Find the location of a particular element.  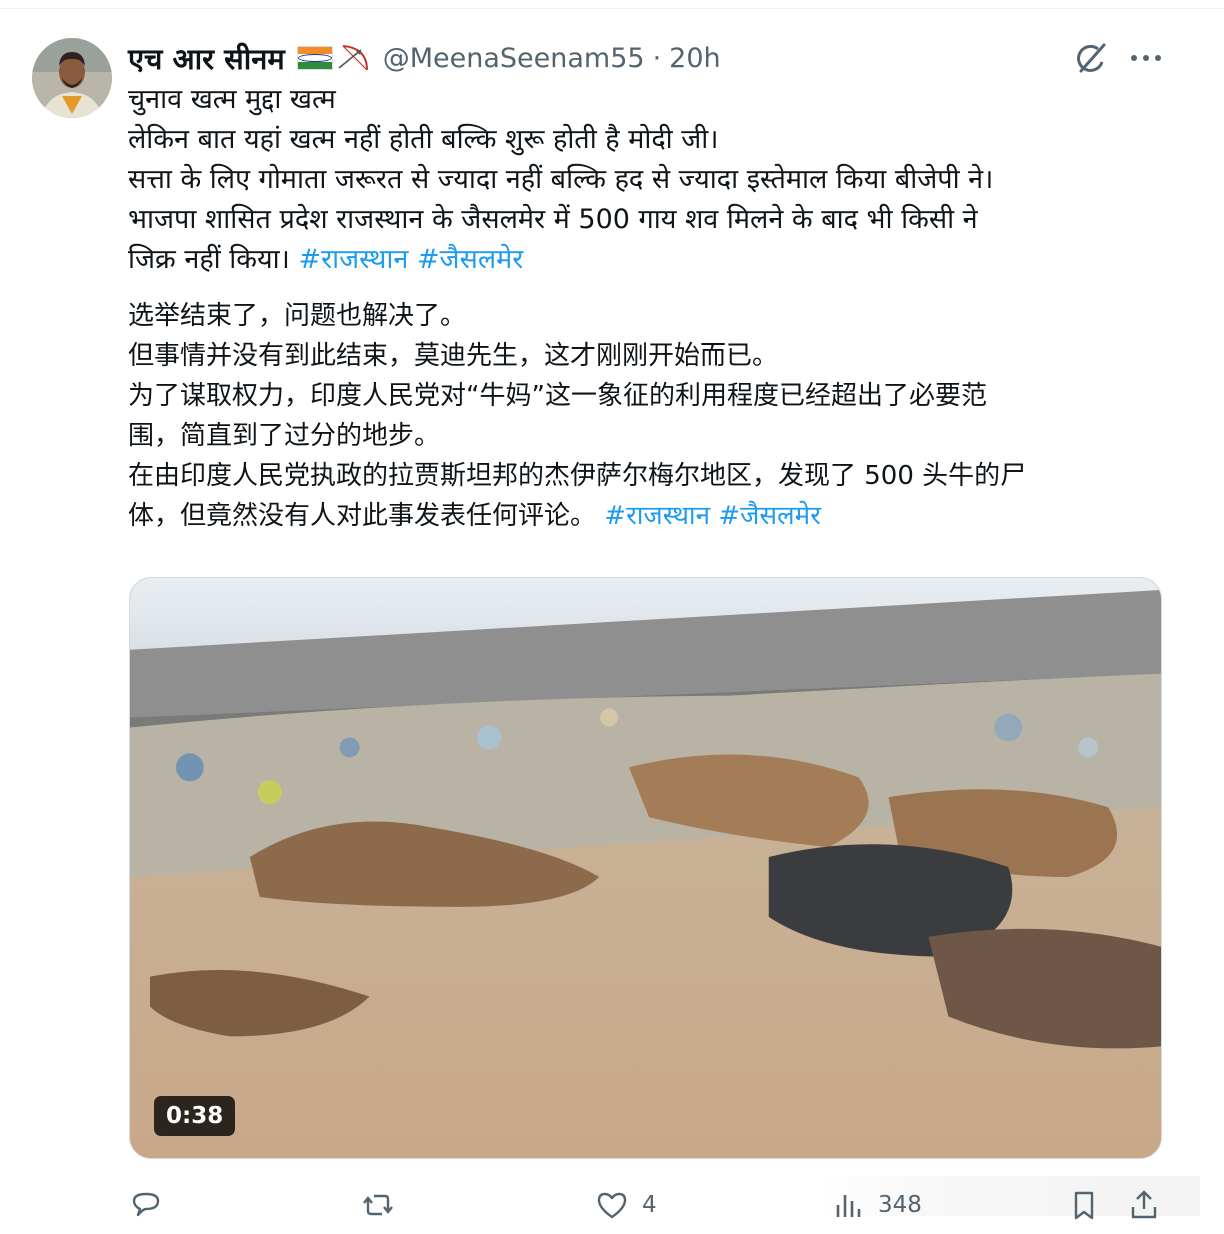

timestamp: 20h is located at coordinates (694, 58).